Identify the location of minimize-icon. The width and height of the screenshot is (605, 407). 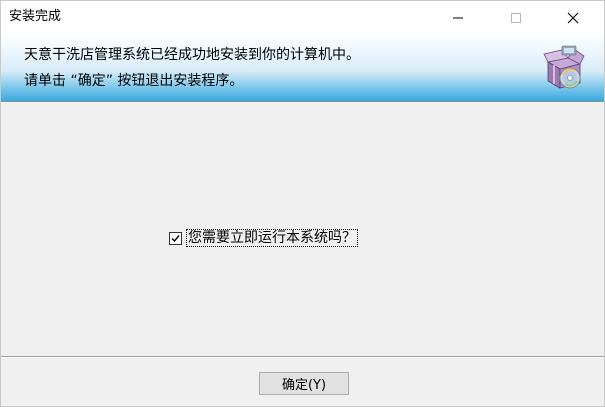
(458, 17).